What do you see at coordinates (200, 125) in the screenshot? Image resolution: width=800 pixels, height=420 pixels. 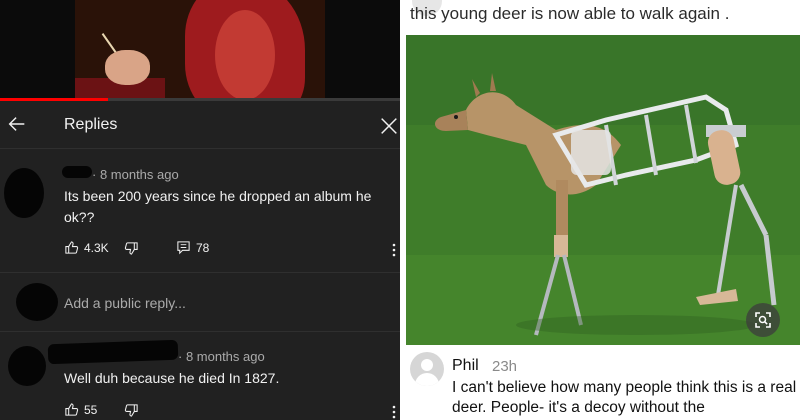 I see `replies-header: Replies` at bounding box center [200, 125].